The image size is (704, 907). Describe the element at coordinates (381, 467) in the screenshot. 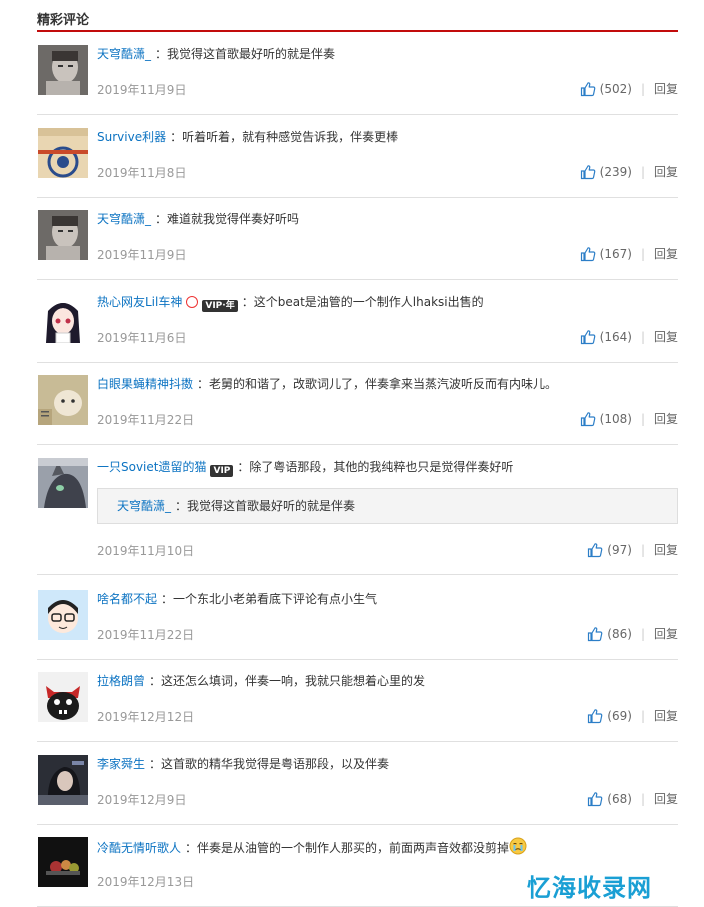

I see `comment-text: 除了粤语那段，其他的我纯粹也只是觉得伴奏好听` at that location.